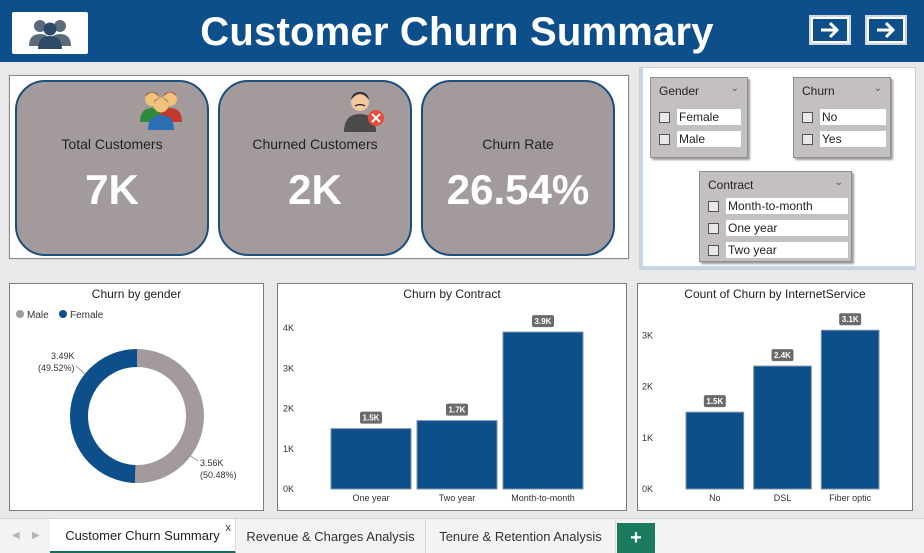 Image resolution: width=924 pixels, height=553 pixels. Describe the element at coordinates (853, 117) in the screenshot. I see `option-label: No` at that location.